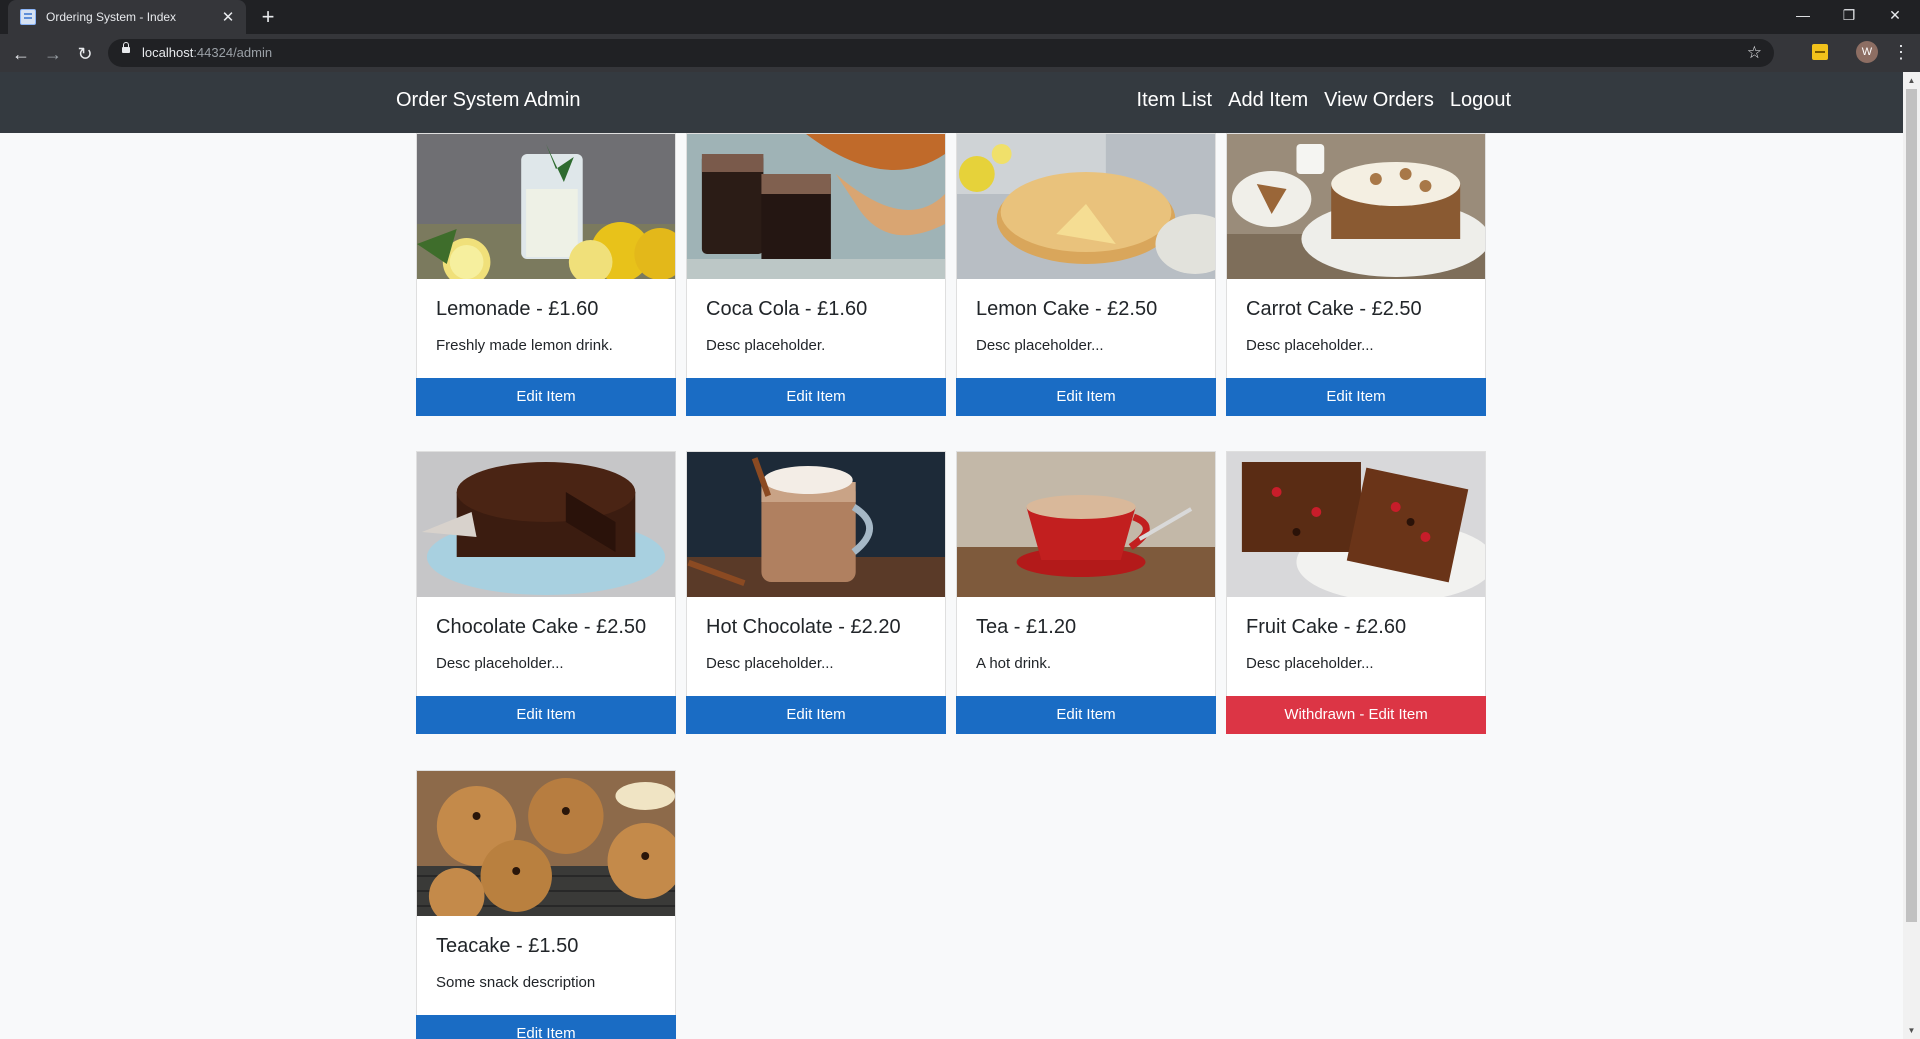 The height and width of the screenshot is (1039, 1920). What do you see at coordinates (960, 17) in the screenshot?
I see `browser-tab-bar: Ordering System - Index ✕ + — ❐ ✕` at bounding box center [960, 17].